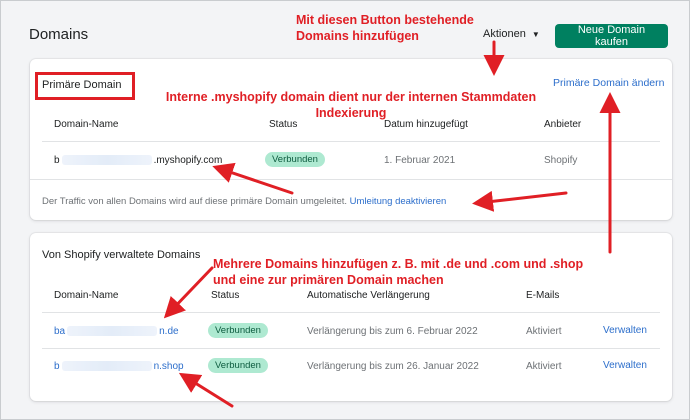 This screenshot has height=420, width=690. What do you see at coordinates (398, 201) in the screenshot?
I see `disable-redirect-link: Umleitung deaktivieren` at bounding box center [398, 201].